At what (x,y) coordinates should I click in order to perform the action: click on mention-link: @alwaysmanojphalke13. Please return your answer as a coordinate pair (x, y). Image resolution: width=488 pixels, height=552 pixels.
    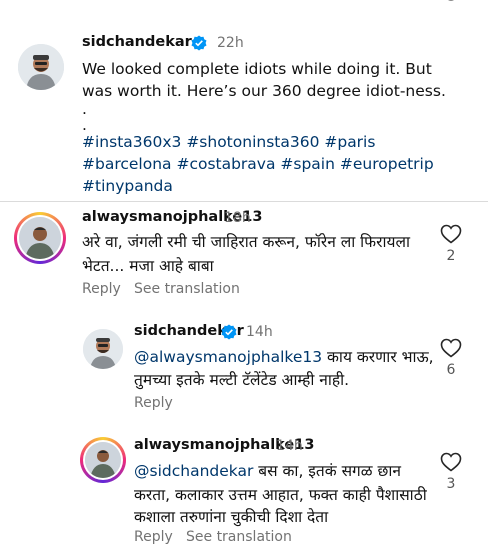
    Looking at the image, I should click on (228, 357).